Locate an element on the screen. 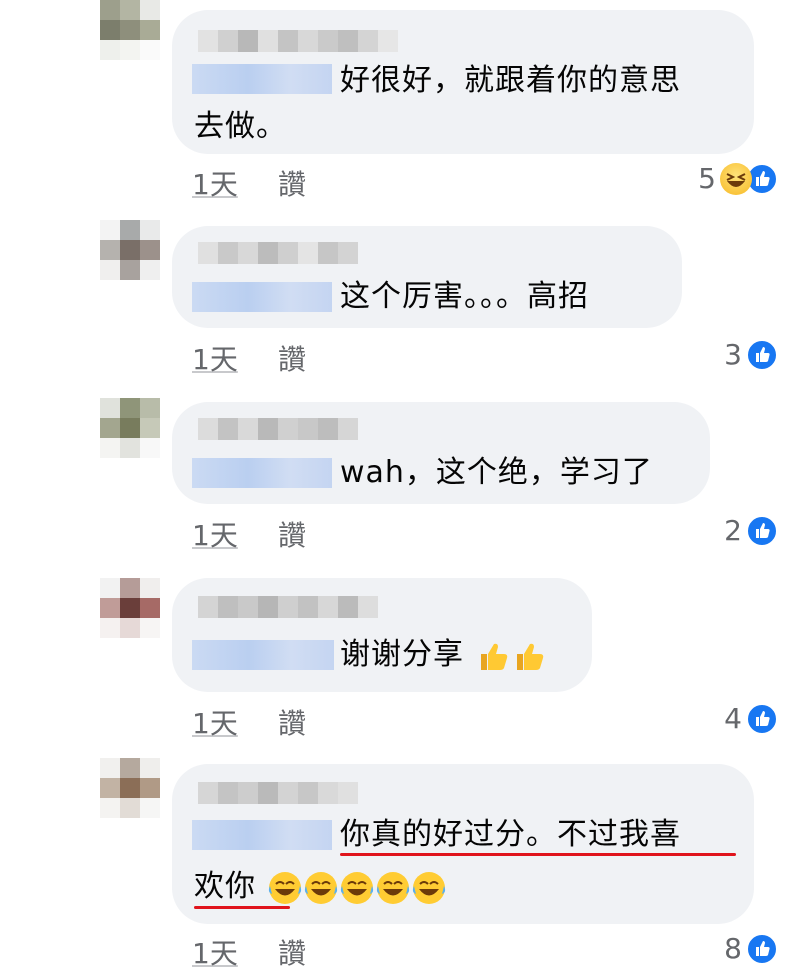 This screenshot has height=973, width=800. reaction-summary: 4 is located at coordinates (751, 718).